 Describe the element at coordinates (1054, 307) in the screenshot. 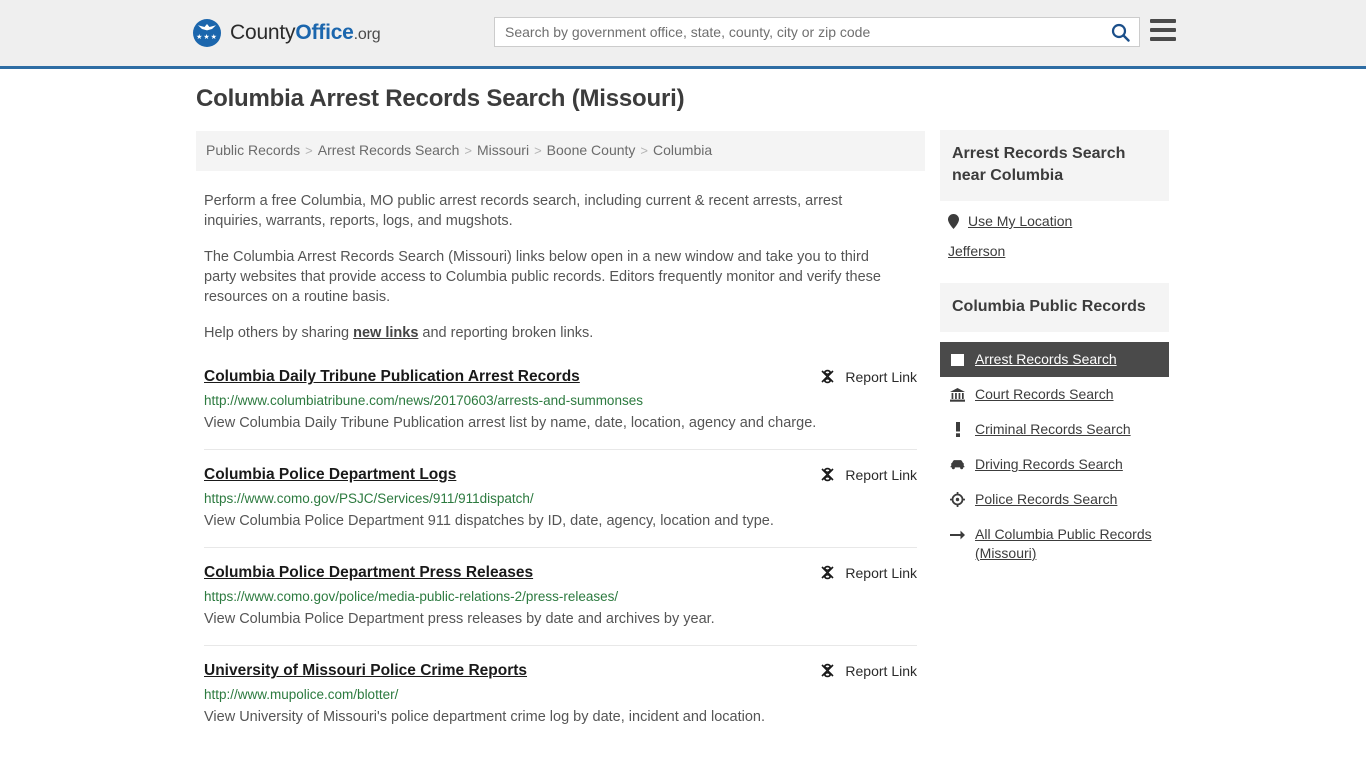

I see `public-records-heading: Columbia Public Records` at that location.